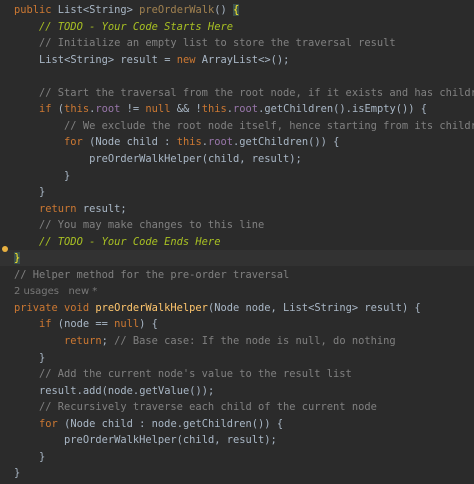  What do you see at coordinates (237, 10) in the screenshot?
I see `code-line: public List<String> preOrderWalk() {` at bounding box center [237, 10].